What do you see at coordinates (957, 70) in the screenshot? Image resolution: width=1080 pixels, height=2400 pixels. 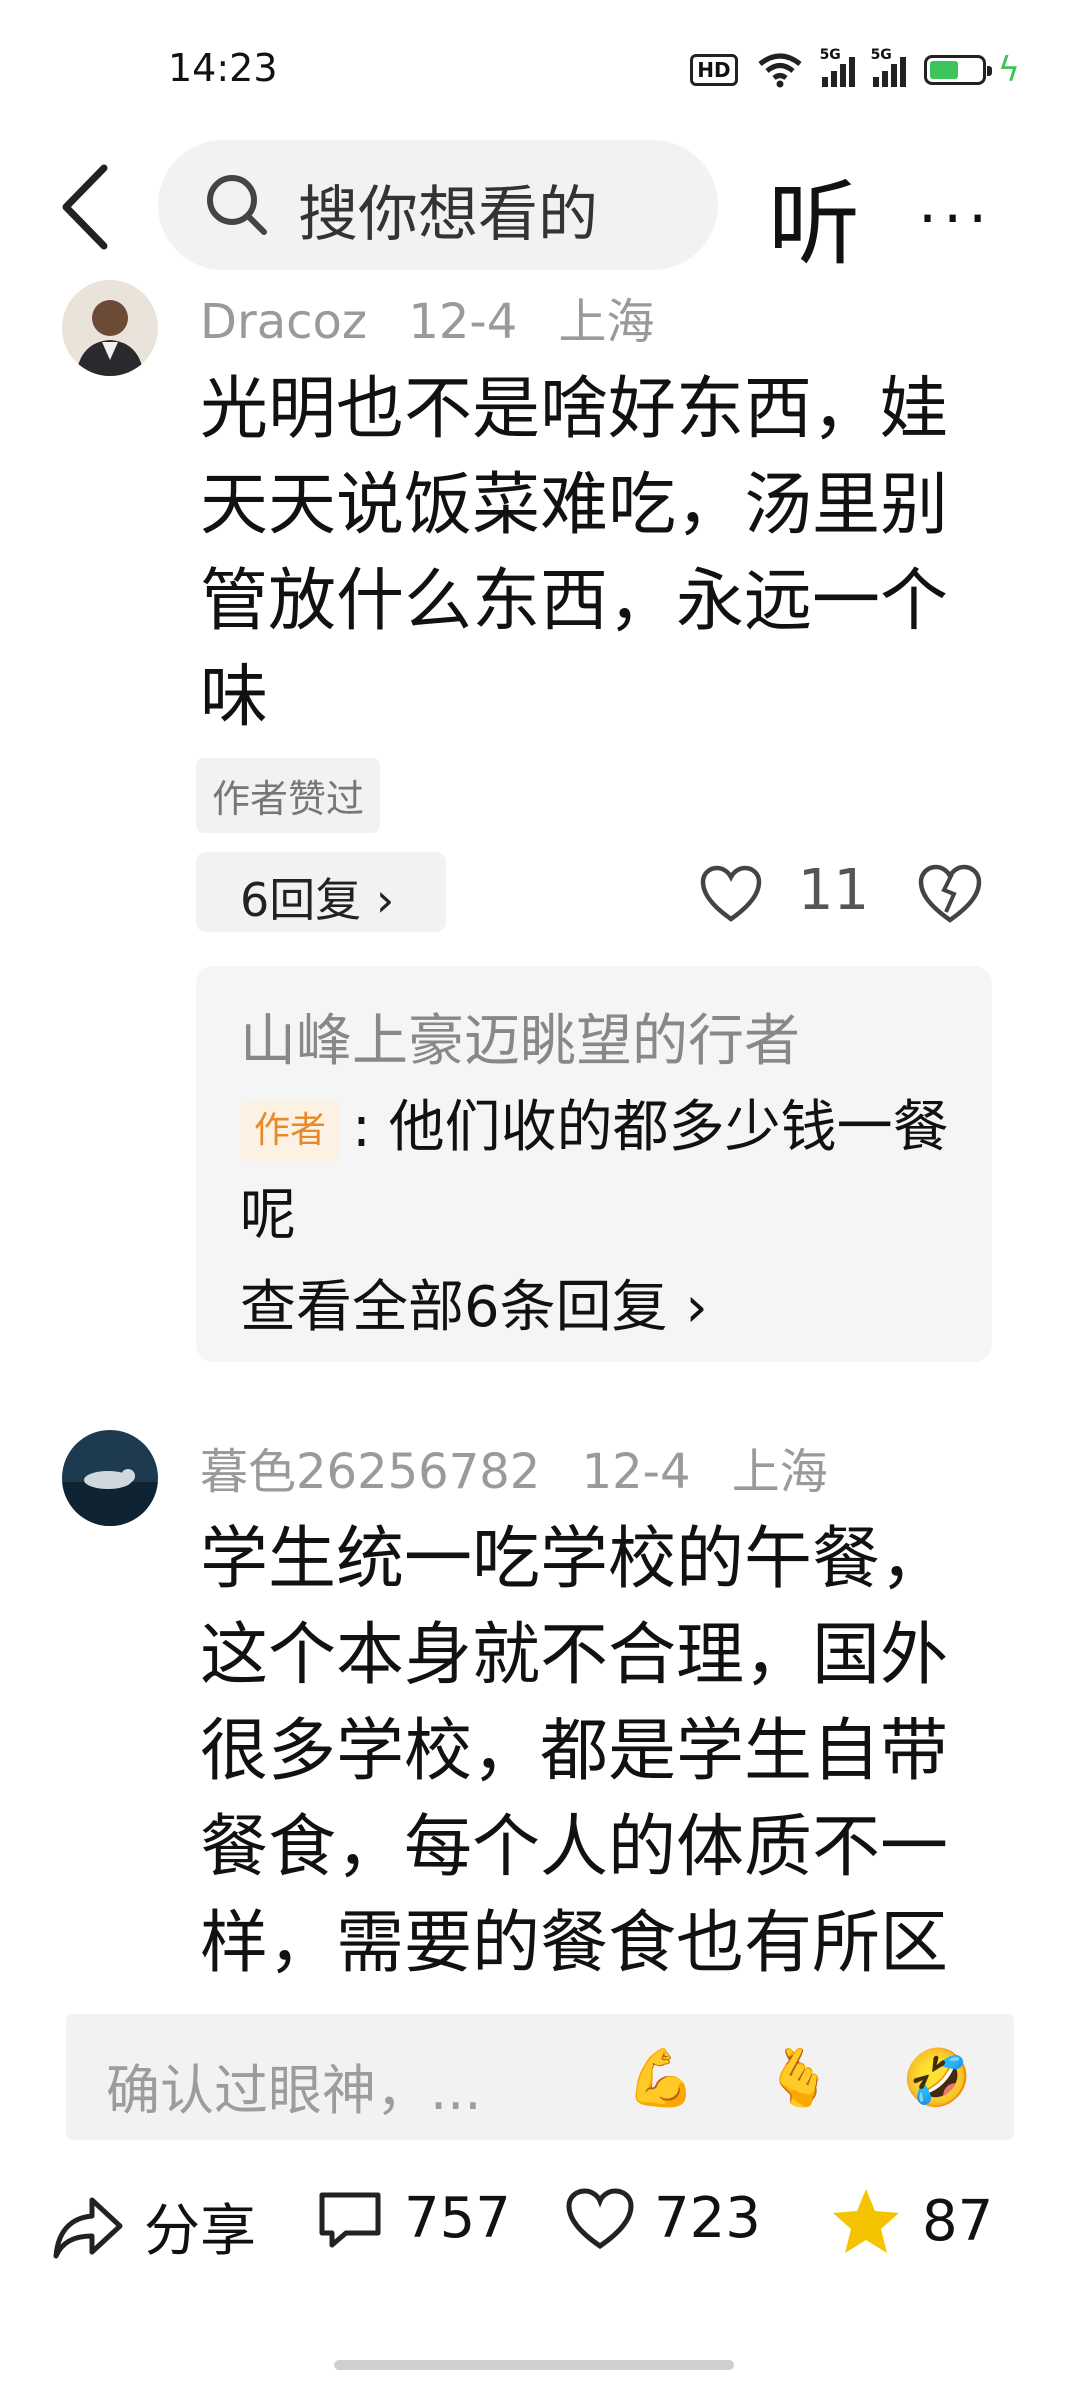 I see `battery-icon` at bounding box center [957, 70].